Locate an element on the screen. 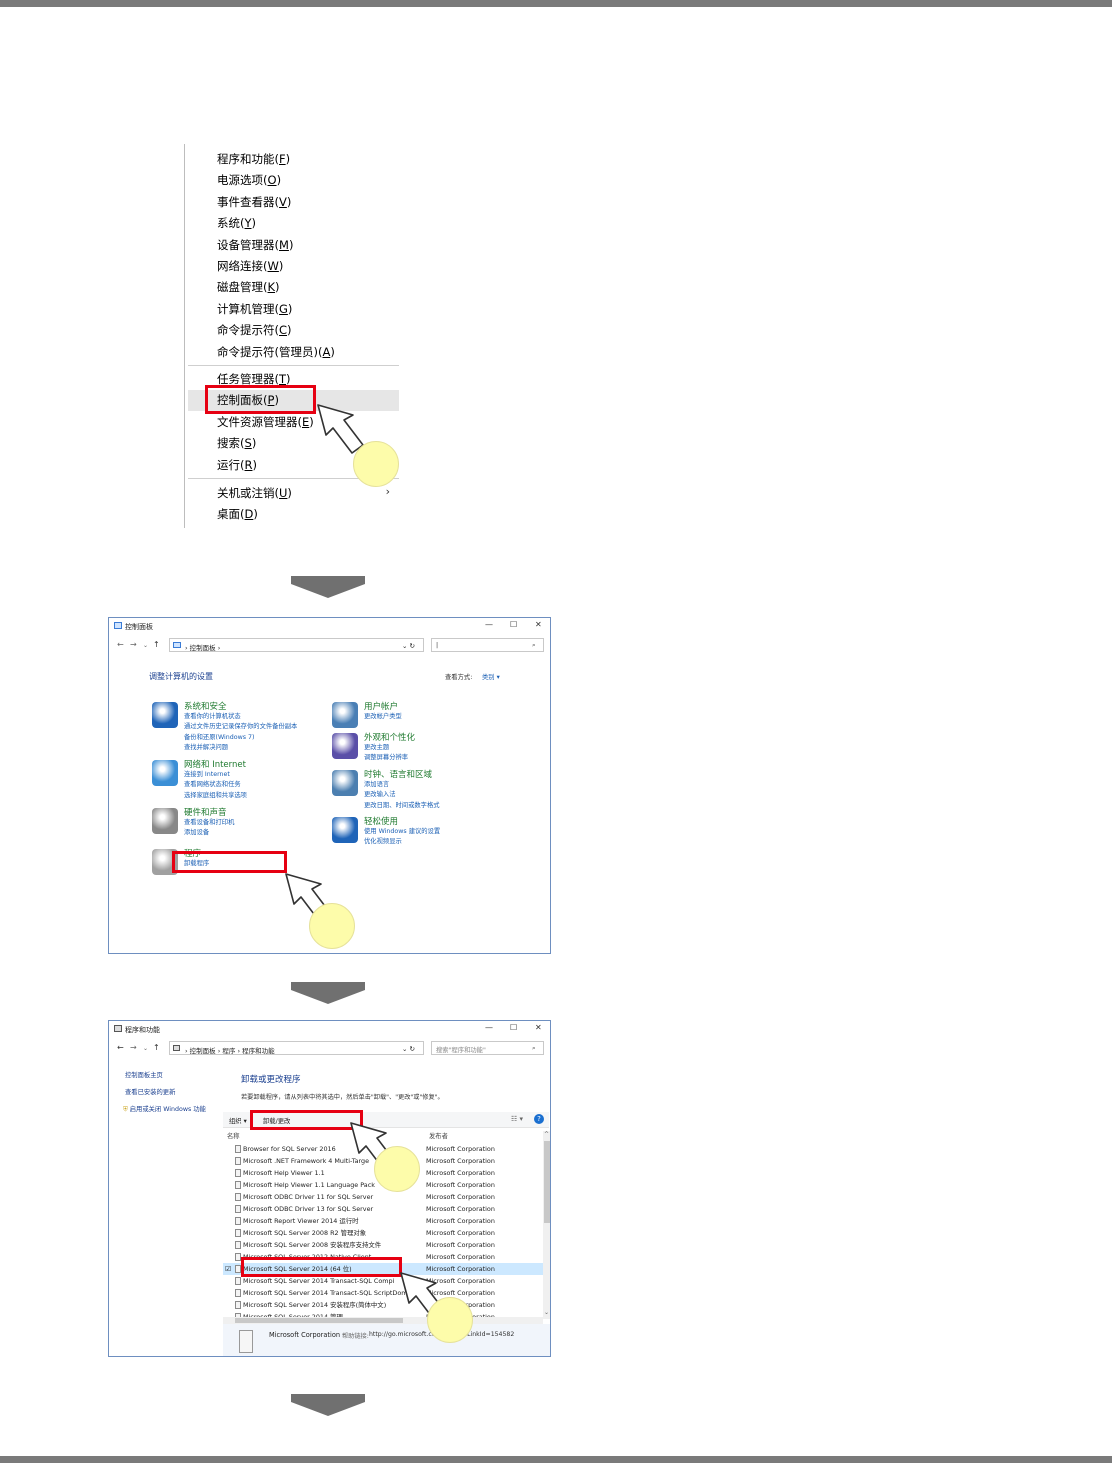  menu-item: 系统(Y) is located at coordinates (236, 223).